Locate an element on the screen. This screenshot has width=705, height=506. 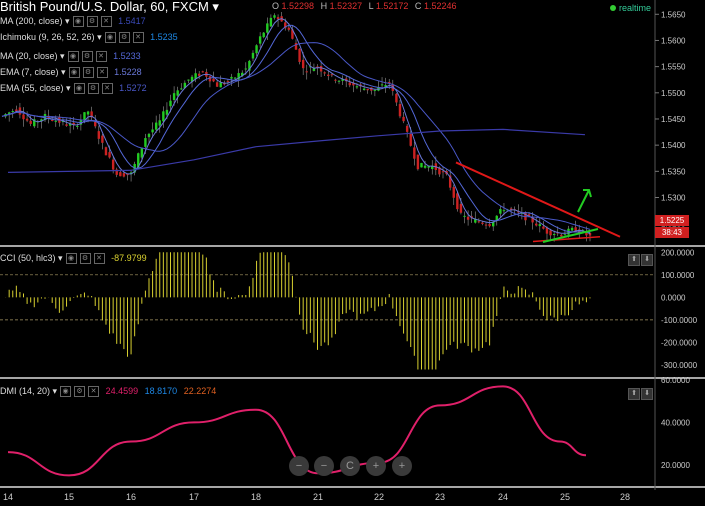
zoom-out-icon: − is located at coordinates (299, 466).